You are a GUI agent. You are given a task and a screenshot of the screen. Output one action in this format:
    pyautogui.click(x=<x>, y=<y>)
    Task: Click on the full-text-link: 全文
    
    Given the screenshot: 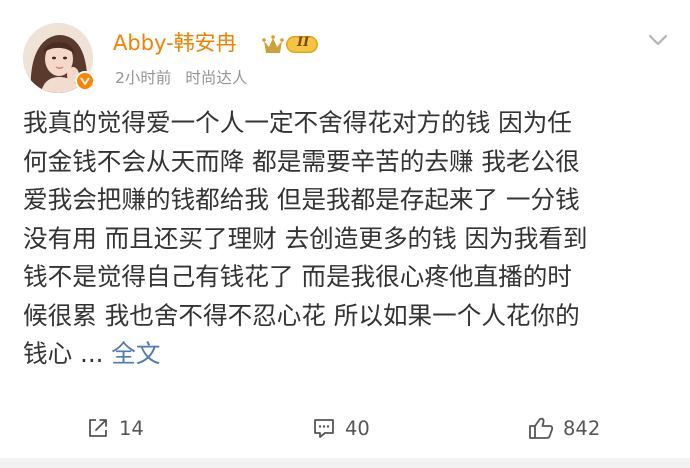 What is the action you would take?
    pyautogui.click(x=135, y=353)
    